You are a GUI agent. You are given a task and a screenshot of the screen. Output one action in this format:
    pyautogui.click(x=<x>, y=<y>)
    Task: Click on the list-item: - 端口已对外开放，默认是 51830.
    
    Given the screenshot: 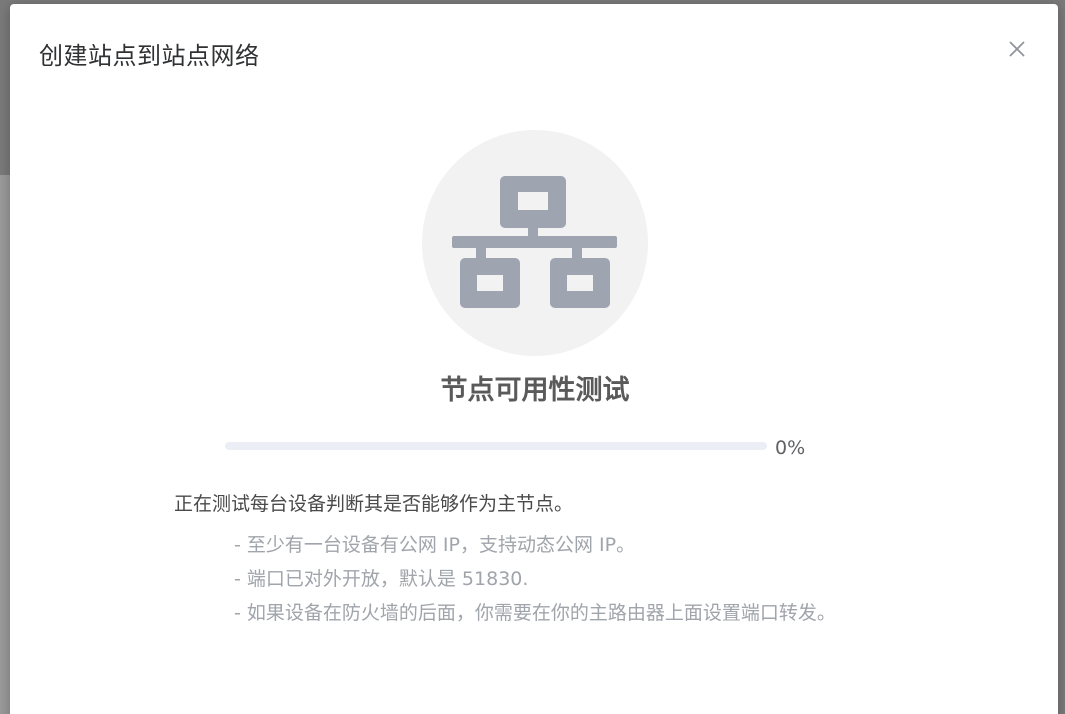 What is the action you would take?
    pyautogui.click(x=381, y=579)
    